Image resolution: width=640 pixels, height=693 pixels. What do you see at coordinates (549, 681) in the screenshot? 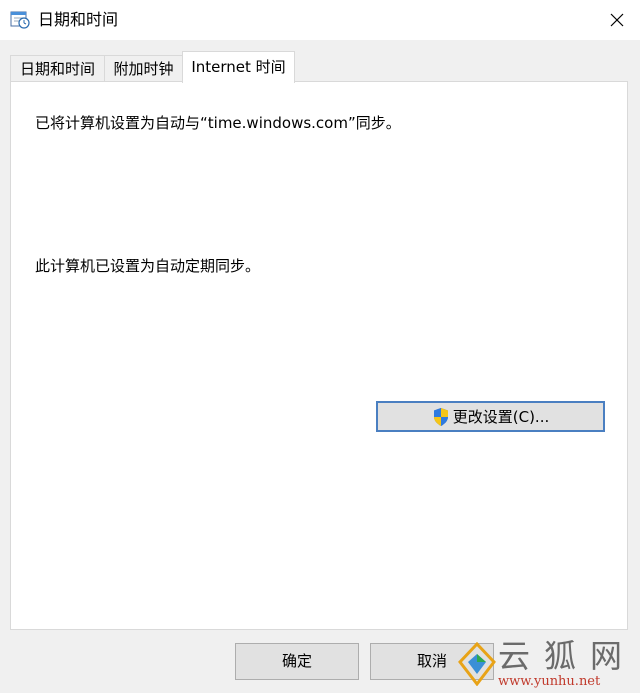
I see `watermark-url: www.yunhu.net` at bounding box center [549, 681].